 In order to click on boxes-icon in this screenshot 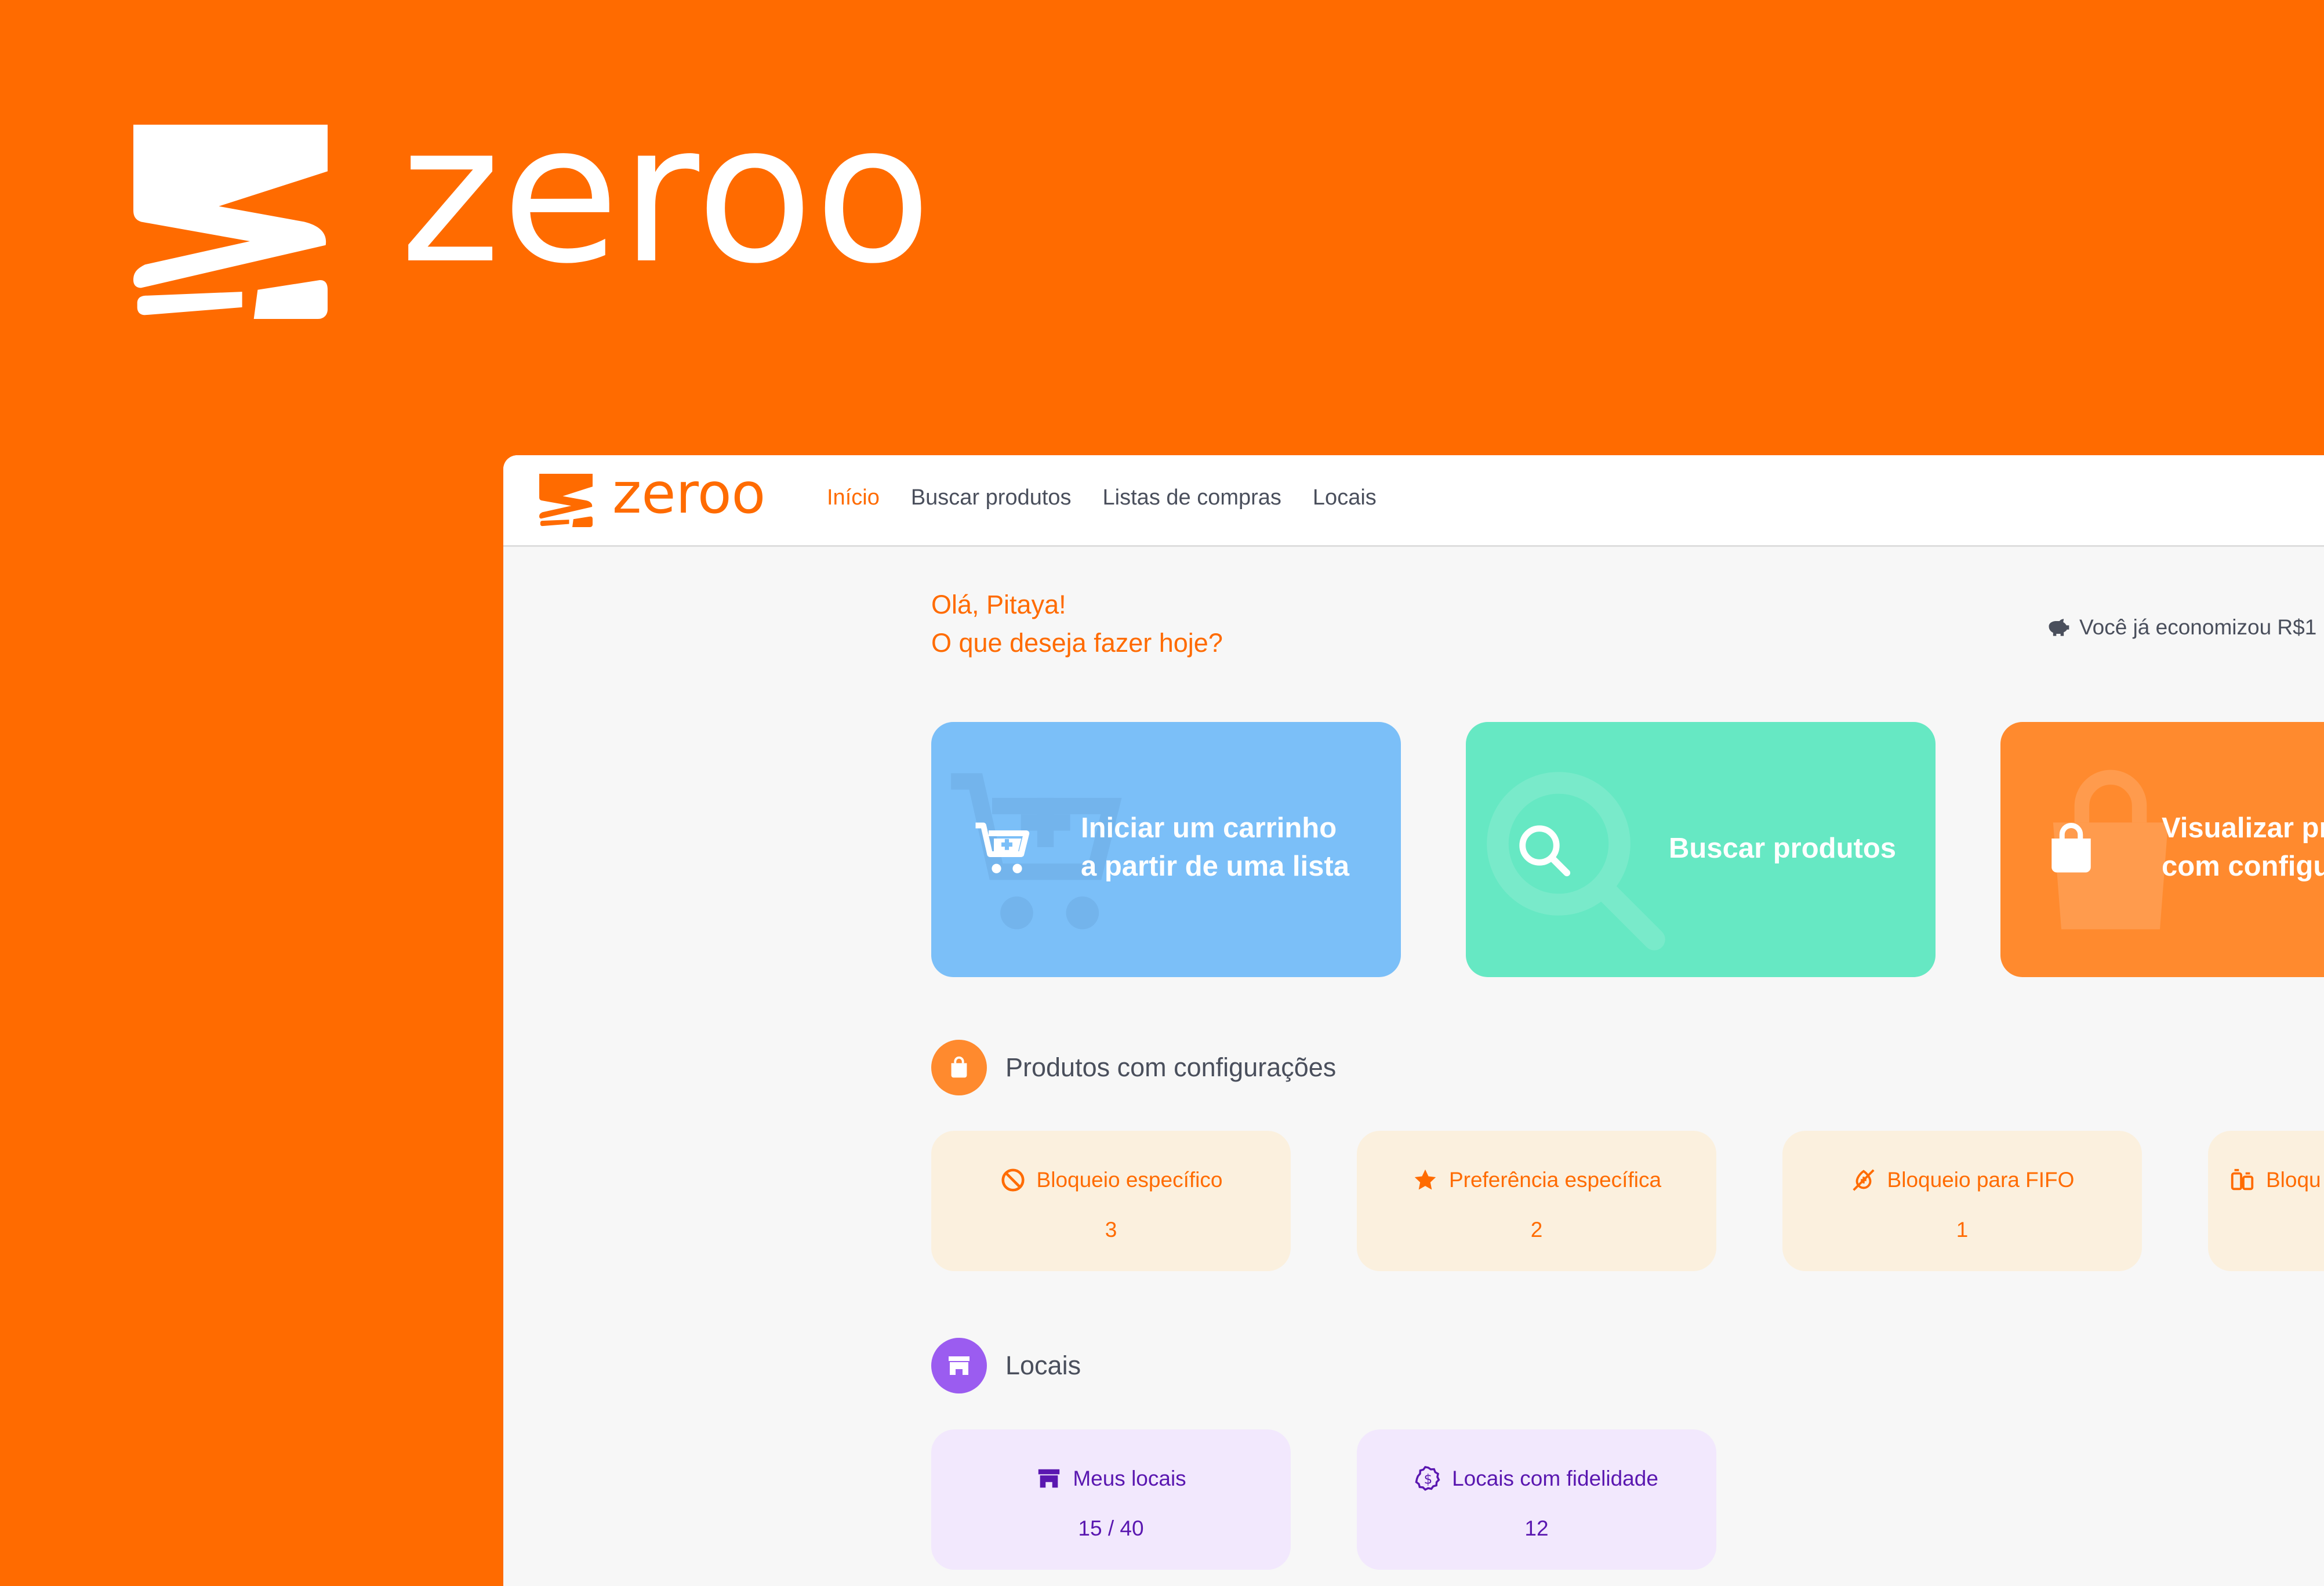, I will do `click(2242, 1179)`.